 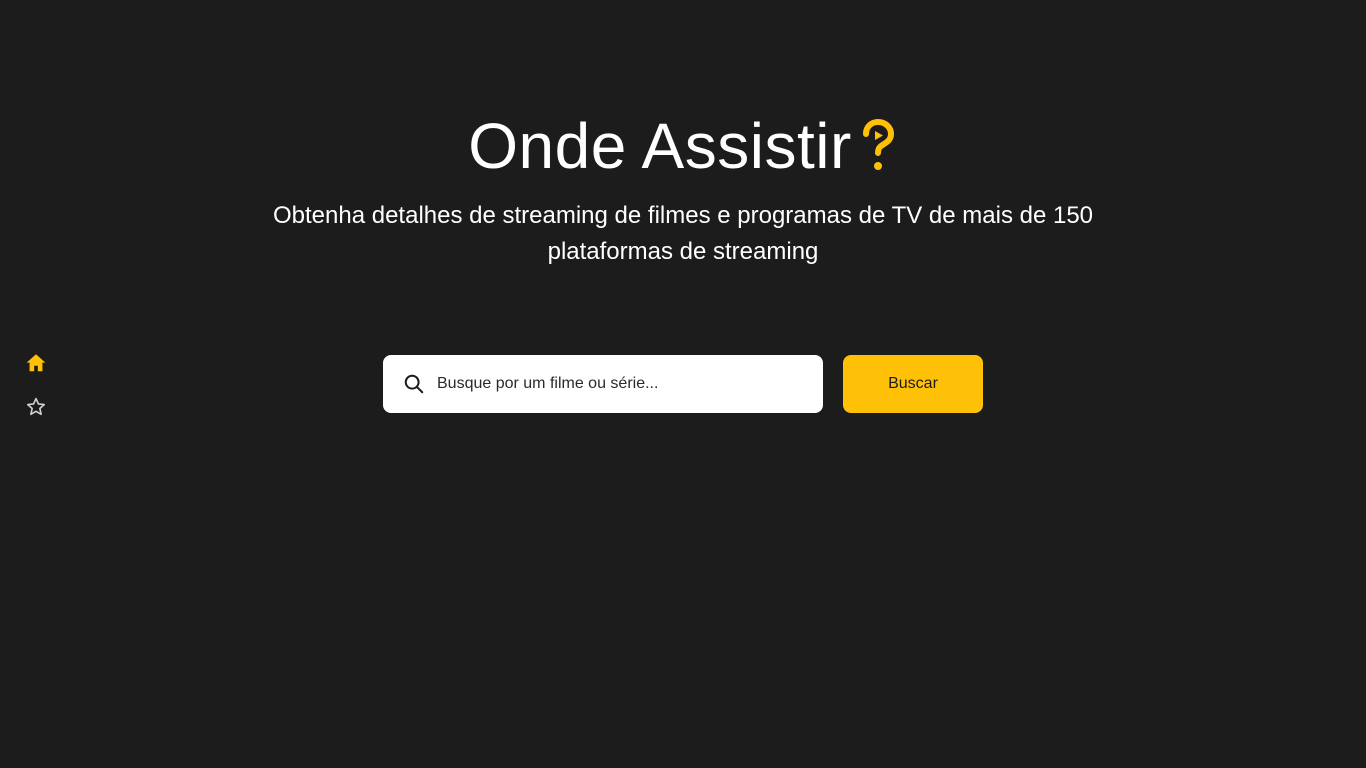 I want to click on sidebar-item-favorites, so click(x=36, y=407).